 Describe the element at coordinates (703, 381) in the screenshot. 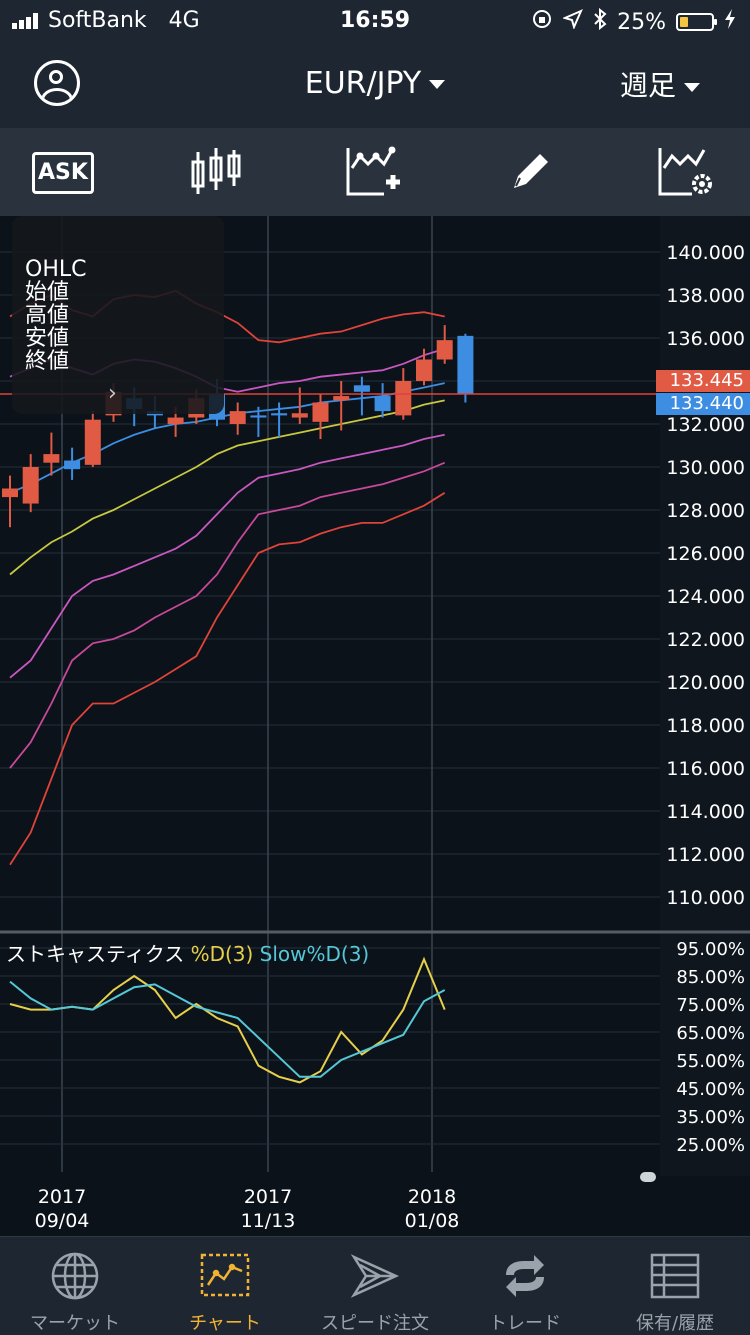

I see `ask-price-tag: 133.445` at that location.